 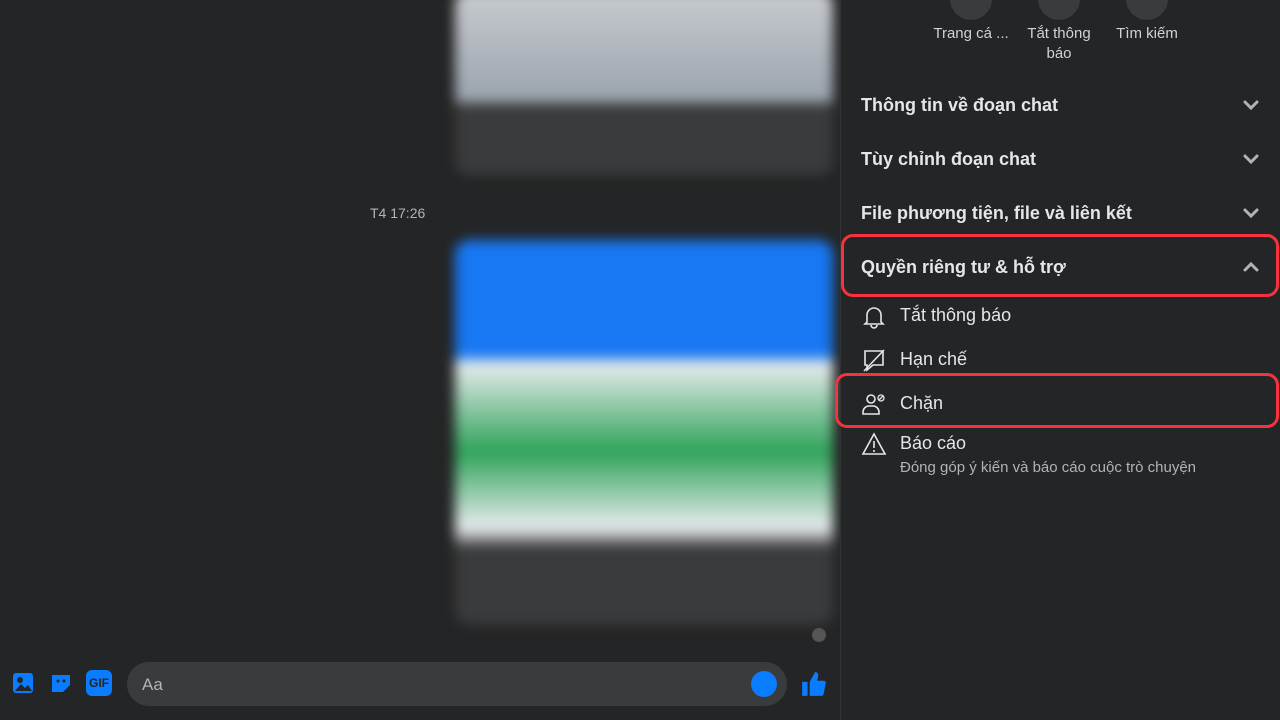 I want to click on menu-item-mute: Tắt thông báo, so click(x=1061, y=316).